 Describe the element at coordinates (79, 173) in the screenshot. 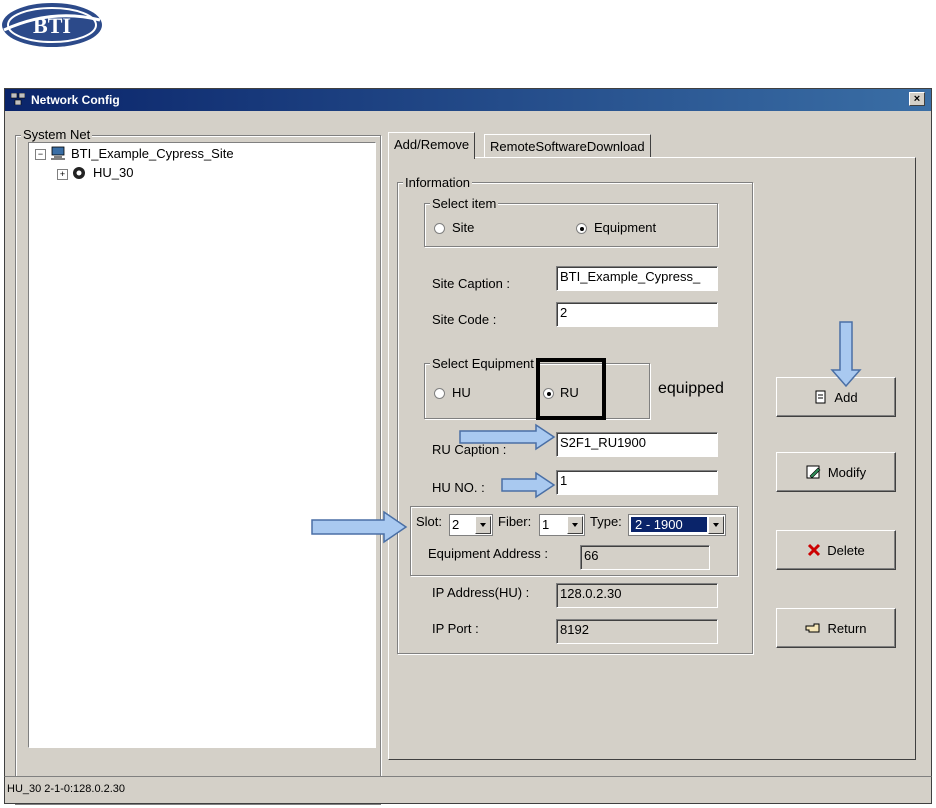

I see `hu-unit-icon` at that location.